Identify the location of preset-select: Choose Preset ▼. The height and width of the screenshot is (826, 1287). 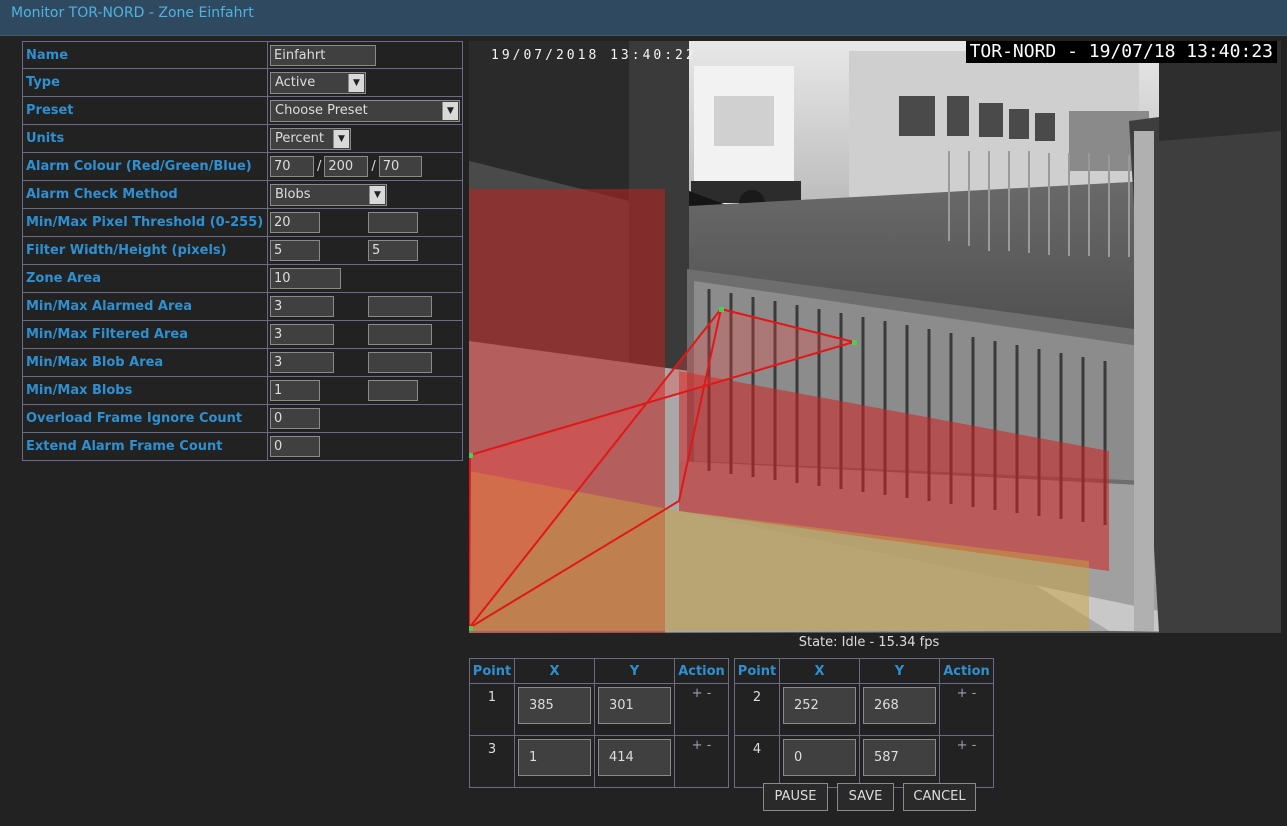
(365, 110).